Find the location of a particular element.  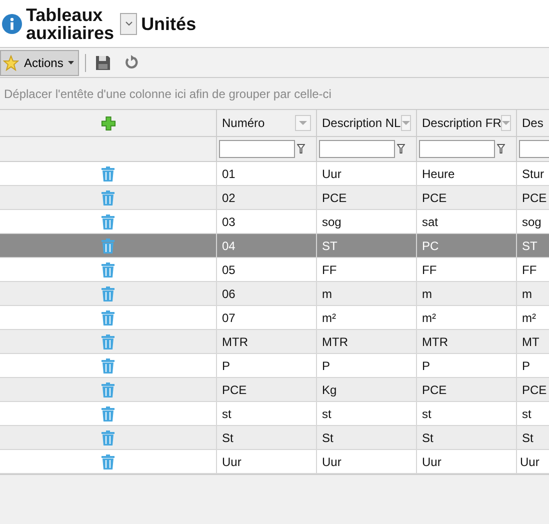

chevron-down-icon is located at coordinates (128, 23).